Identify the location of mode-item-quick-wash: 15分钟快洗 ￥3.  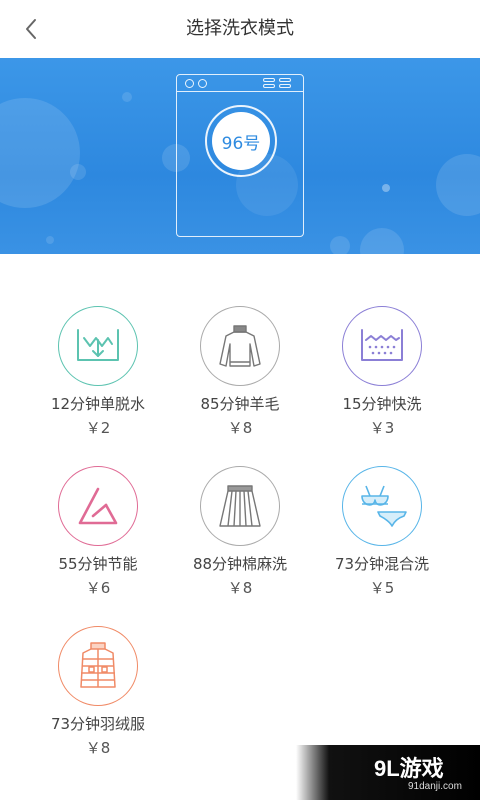
(382, 381).